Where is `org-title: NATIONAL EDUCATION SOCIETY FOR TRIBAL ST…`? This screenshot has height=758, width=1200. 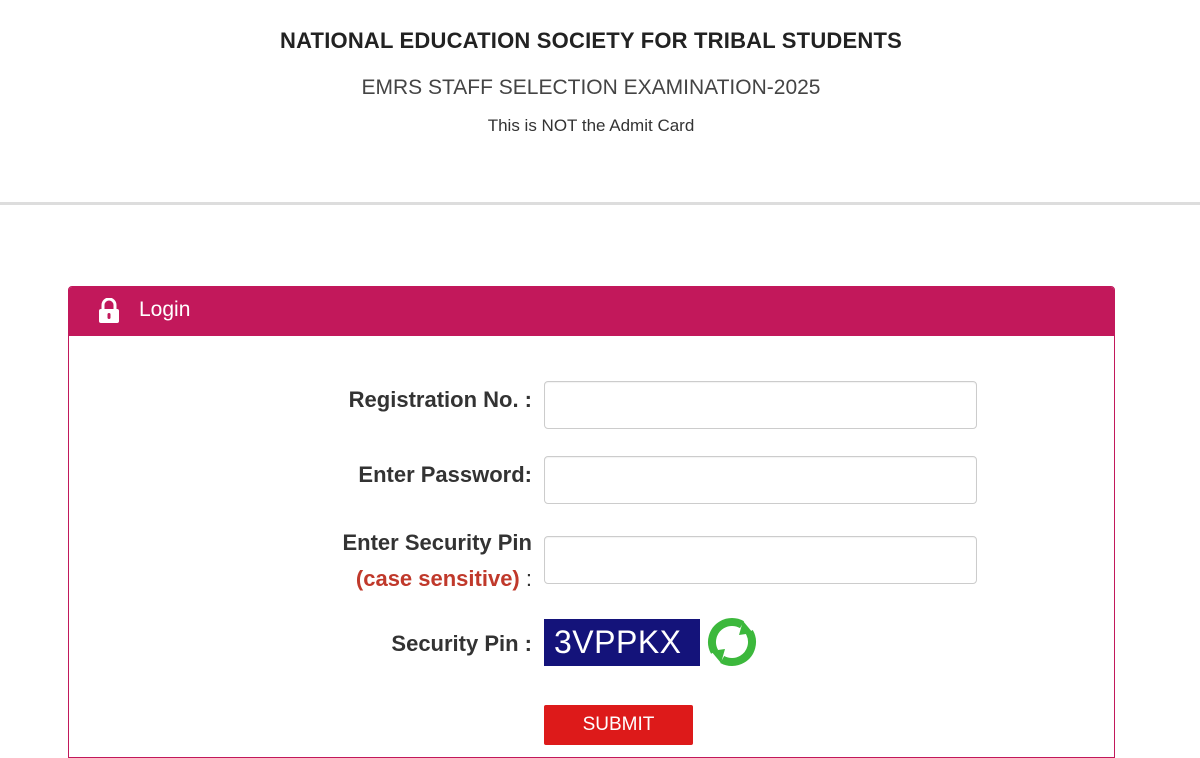 org-title: NATIONAL EDUCATION SOCIETY FOR TRIBAL ST… is located at coordinates (591, 40).